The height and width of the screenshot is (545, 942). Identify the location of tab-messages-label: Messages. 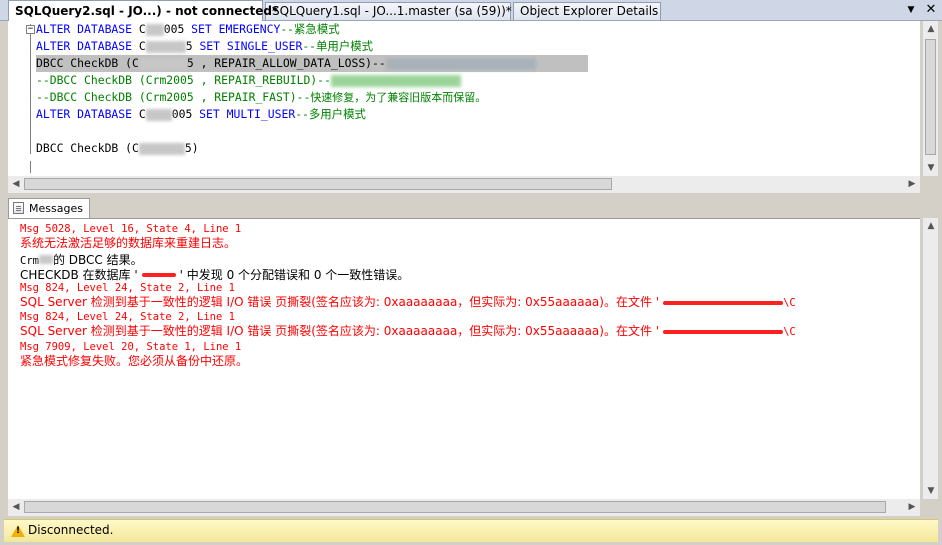
(56, 208).